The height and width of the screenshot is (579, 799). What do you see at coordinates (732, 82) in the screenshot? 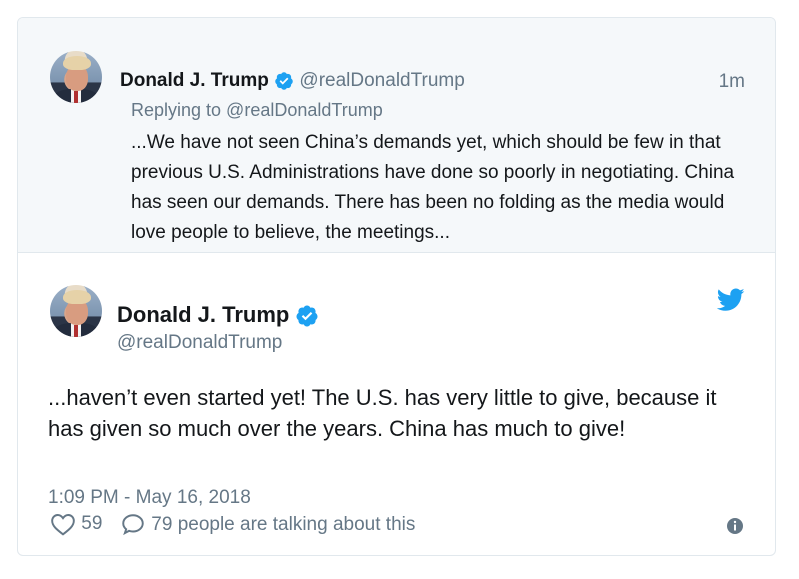
I see `tweet-time: 1m` at bounding box center [732, 82].